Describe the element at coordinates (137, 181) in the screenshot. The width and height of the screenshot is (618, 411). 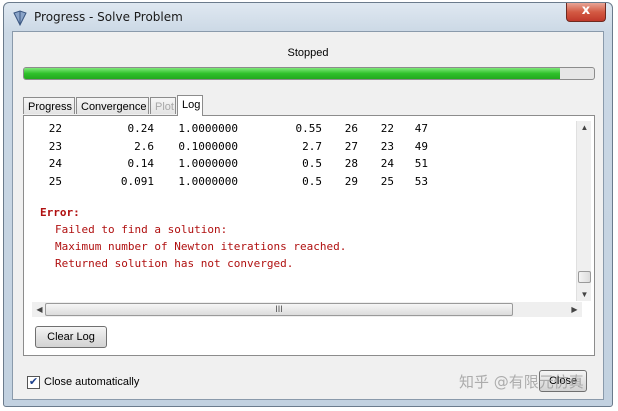
I see `log-cell: 0.091` at that location.